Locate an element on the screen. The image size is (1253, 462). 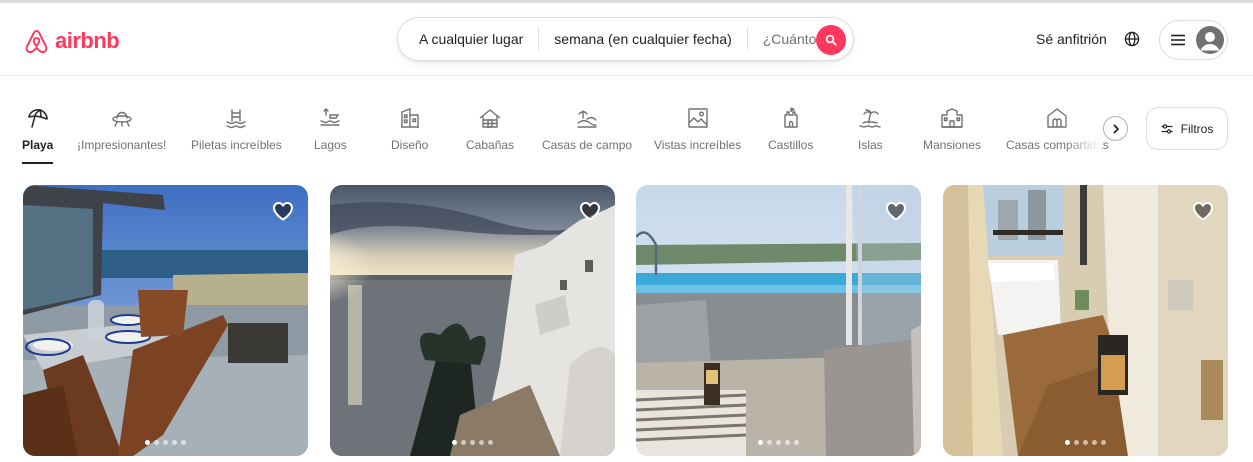
category-cabanas: Cabañas is located at coordinates (490, 134).